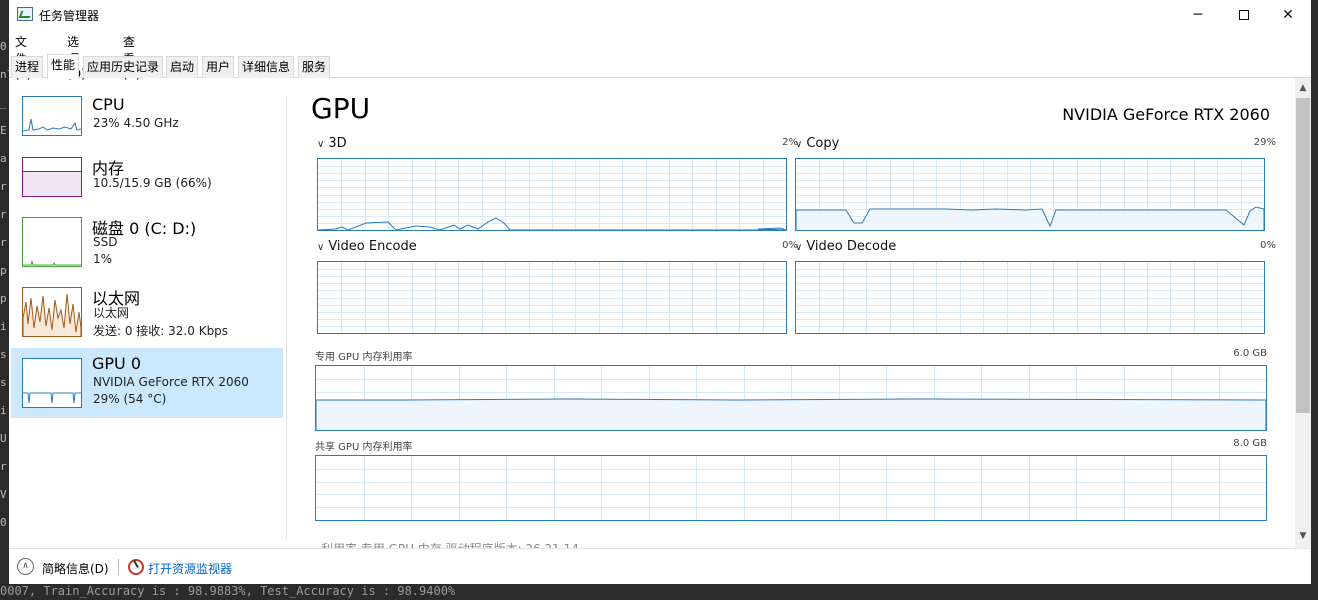  Describe the element at coordinates (63, 66) in the screenshot. I see `tab-performance: 性能` at that location.